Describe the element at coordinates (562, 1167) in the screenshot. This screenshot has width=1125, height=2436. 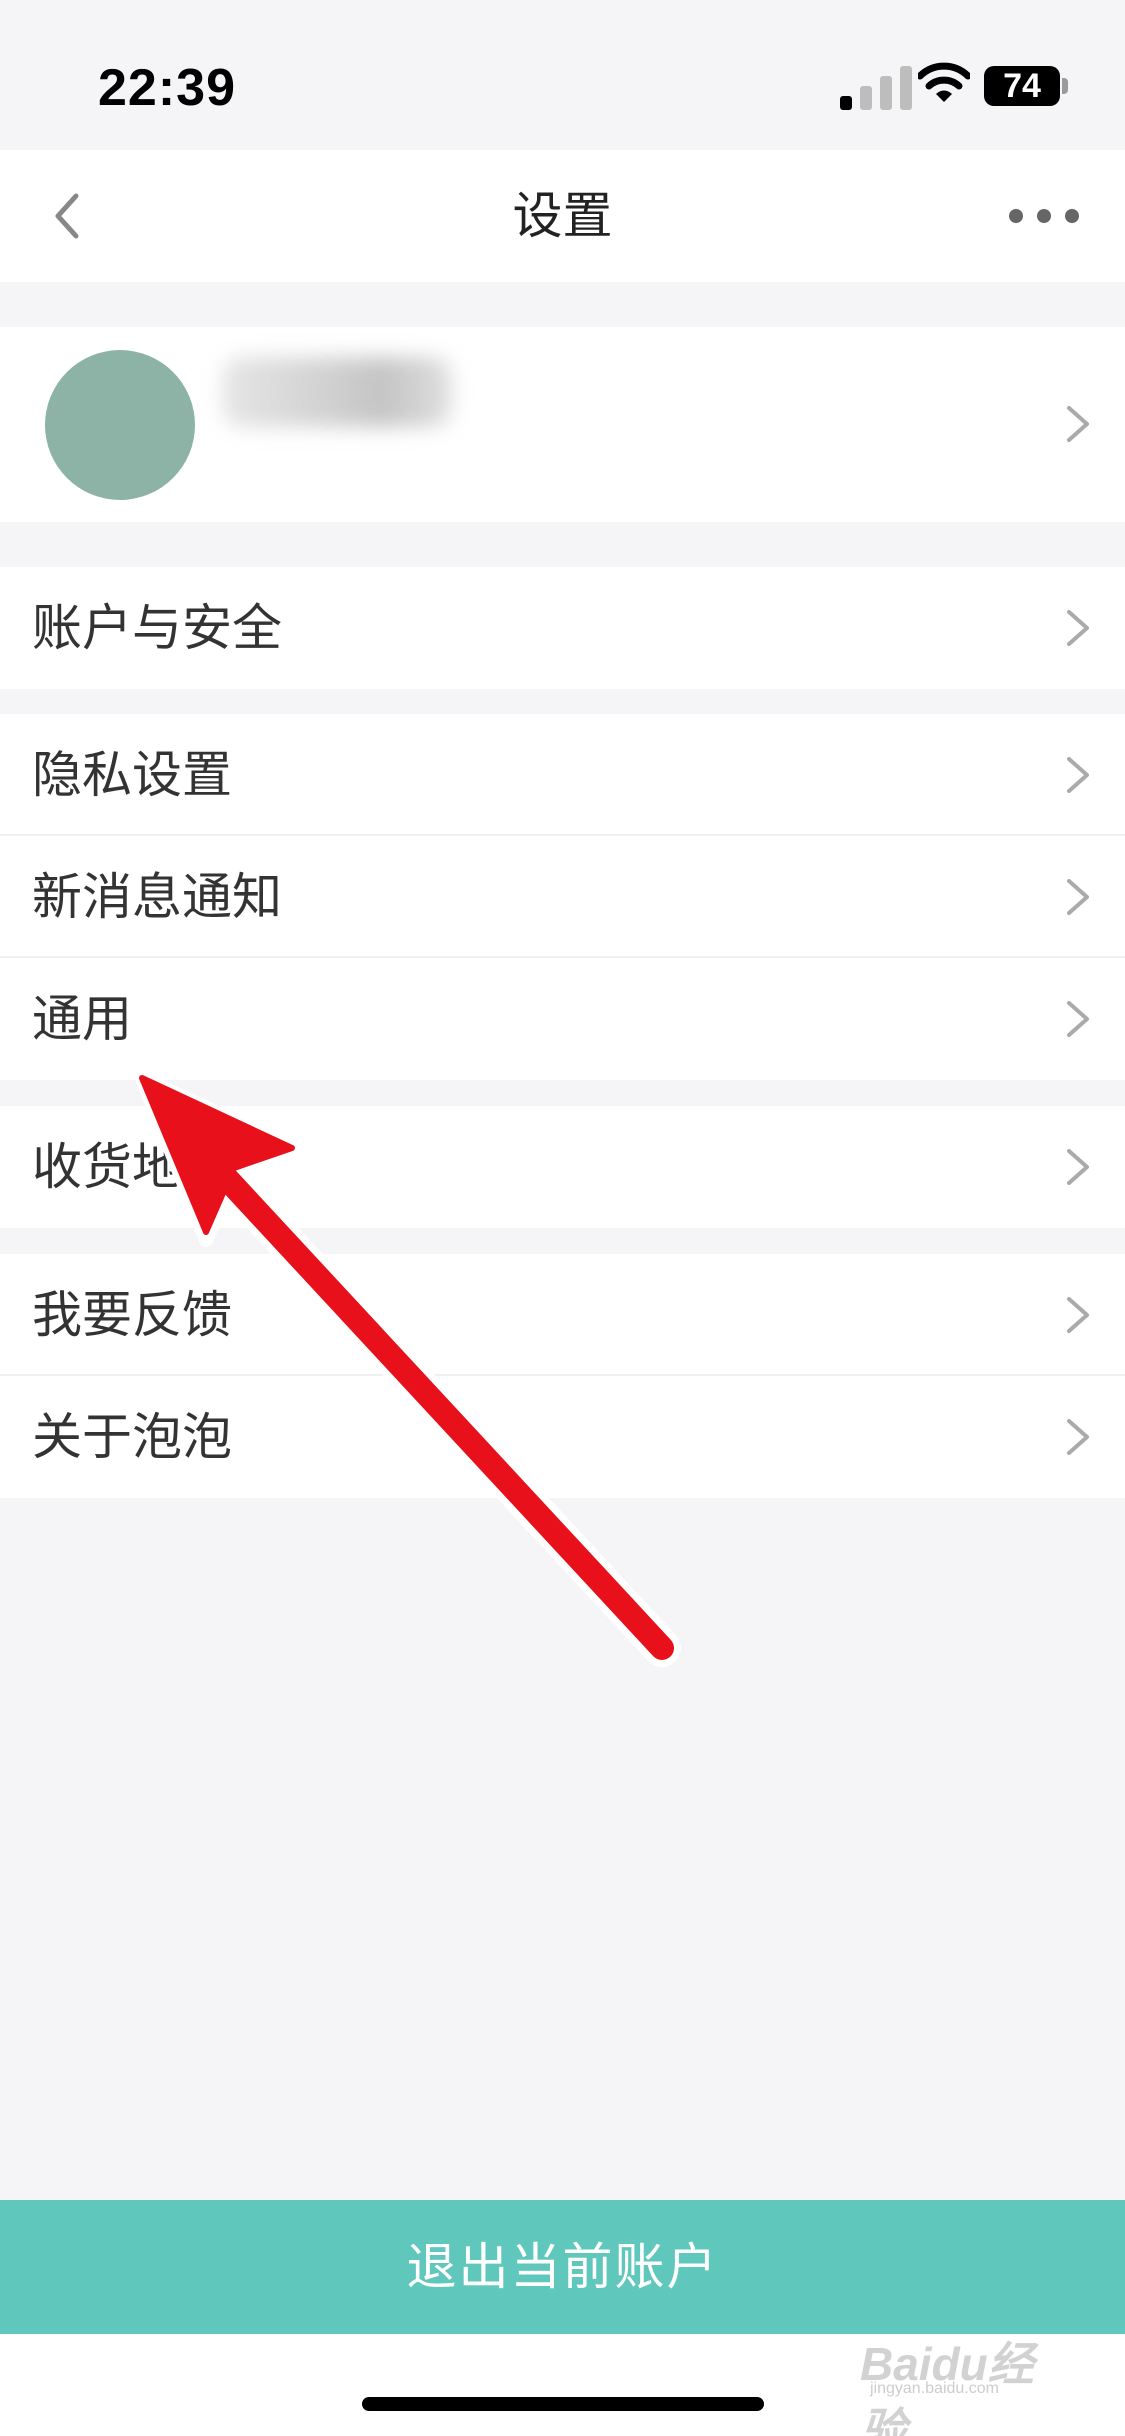
I see `menu-item-shipping-address: 收货地` at that location.